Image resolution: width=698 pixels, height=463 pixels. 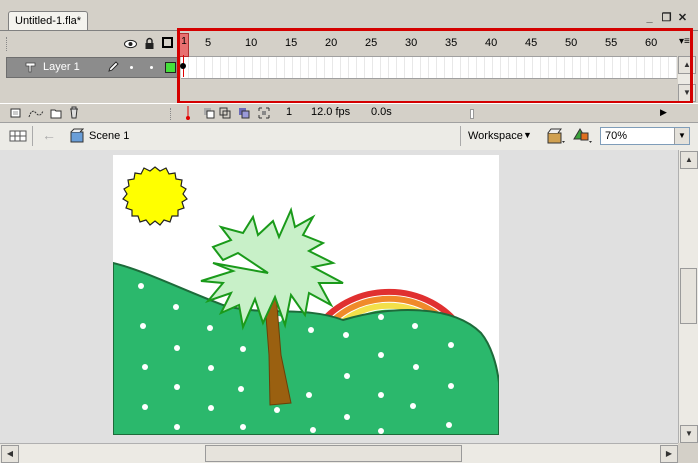 I want to click on scroll-corner, so click(x=688, y=452).